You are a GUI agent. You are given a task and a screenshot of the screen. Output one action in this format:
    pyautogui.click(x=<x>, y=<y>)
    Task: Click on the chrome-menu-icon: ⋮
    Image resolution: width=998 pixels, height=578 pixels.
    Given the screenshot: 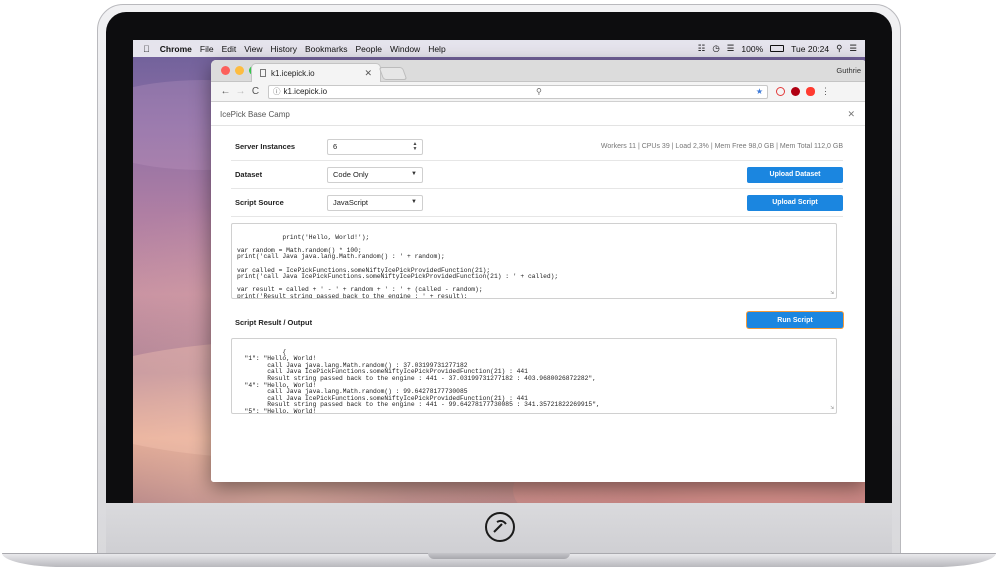 What is the action you would take?
    pyautogui.click(x=825, y=91)
    